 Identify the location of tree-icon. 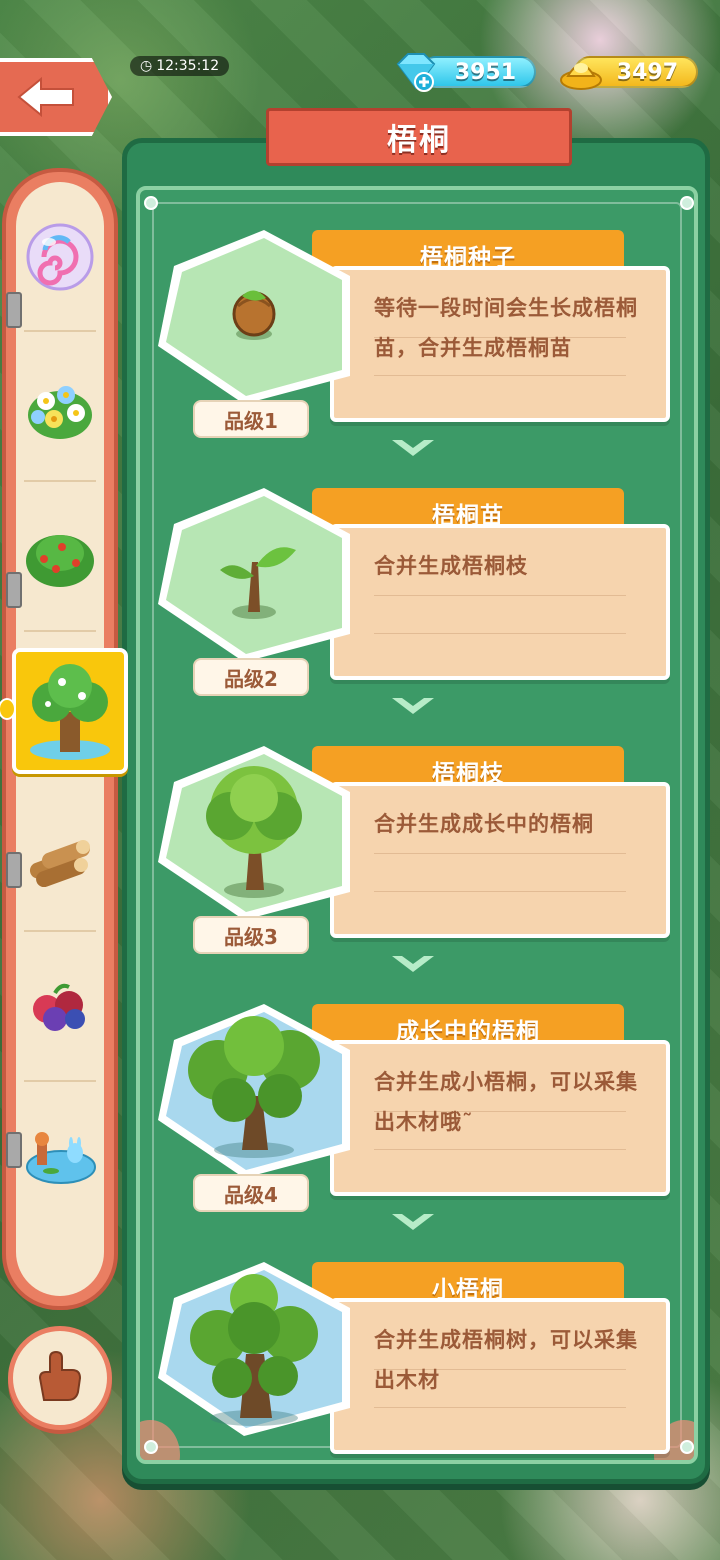
(70, 712).